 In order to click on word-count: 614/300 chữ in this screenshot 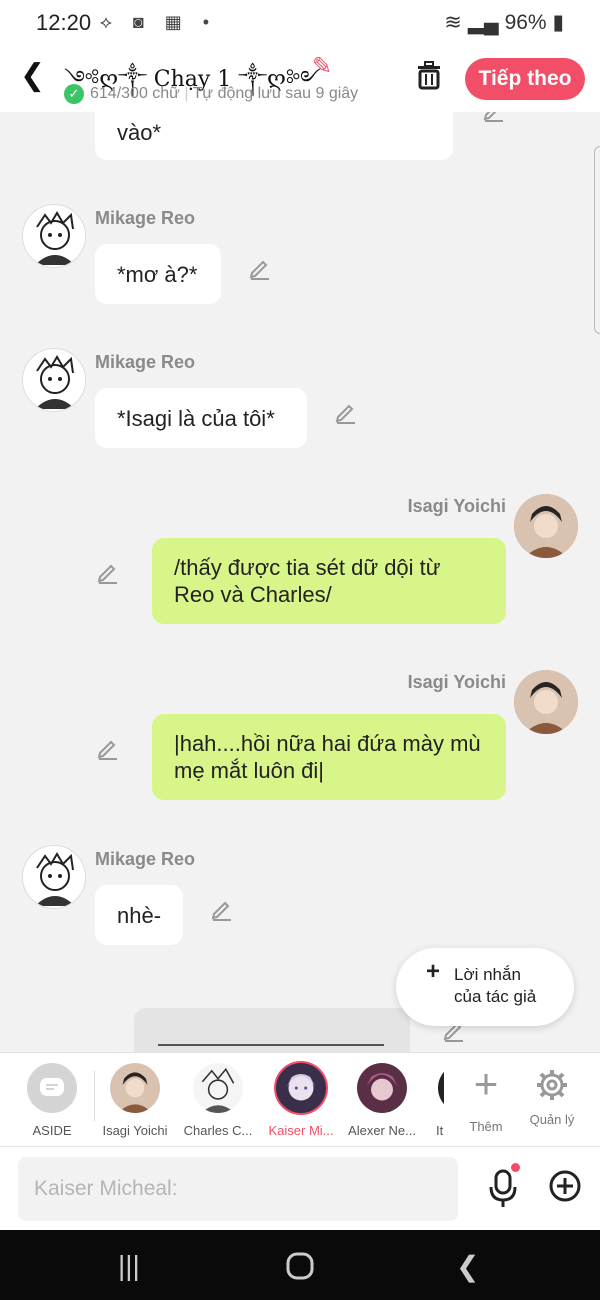, I will do `click(135, 94)`.